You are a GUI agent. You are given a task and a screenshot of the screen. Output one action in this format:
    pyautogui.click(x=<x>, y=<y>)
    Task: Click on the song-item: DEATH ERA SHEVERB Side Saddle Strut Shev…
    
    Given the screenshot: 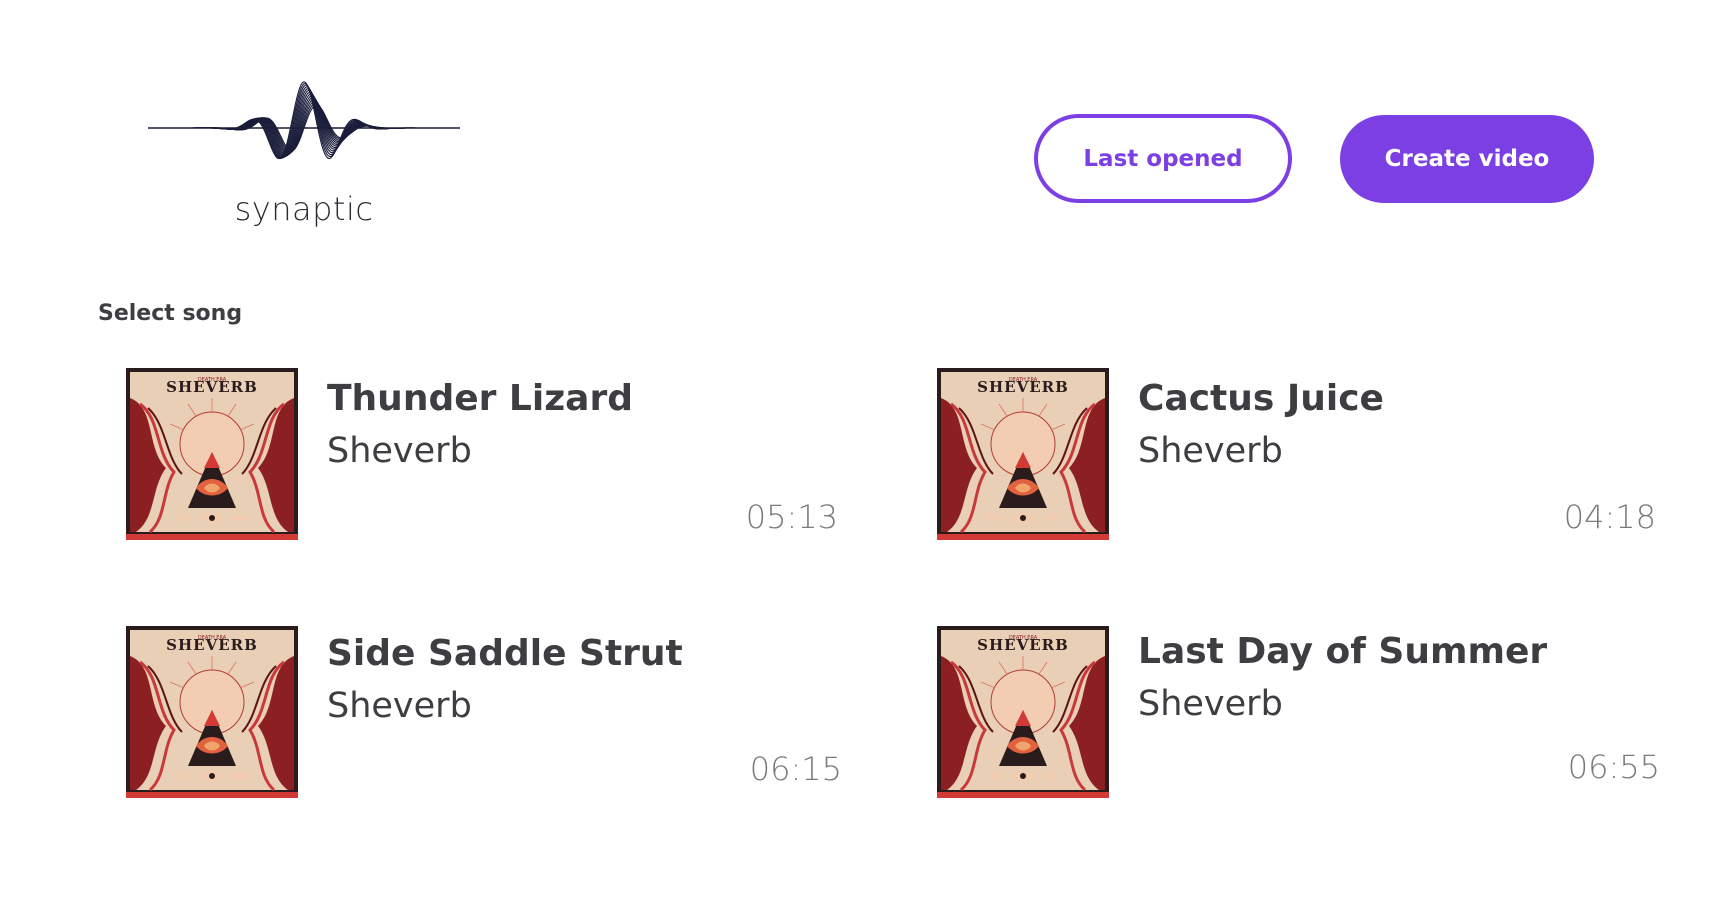 What is the action you would take?
    pyautogui.click(x=484, y=712)
    